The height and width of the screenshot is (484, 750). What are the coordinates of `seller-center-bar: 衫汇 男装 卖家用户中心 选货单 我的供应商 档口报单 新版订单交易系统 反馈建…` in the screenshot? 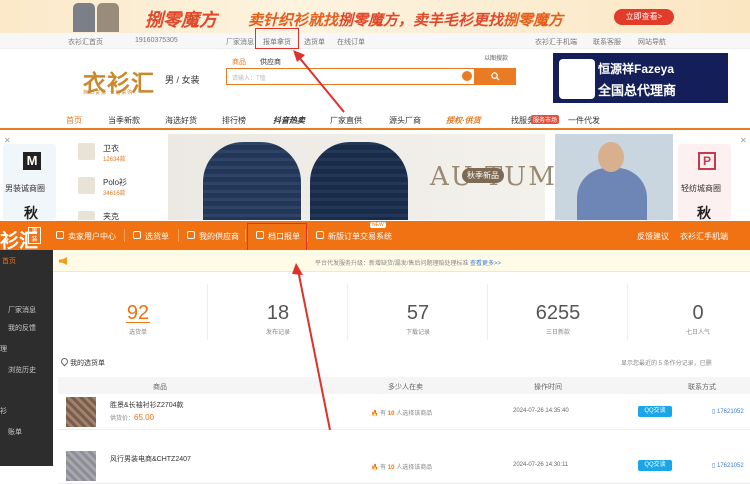 It's located at (375, 236).